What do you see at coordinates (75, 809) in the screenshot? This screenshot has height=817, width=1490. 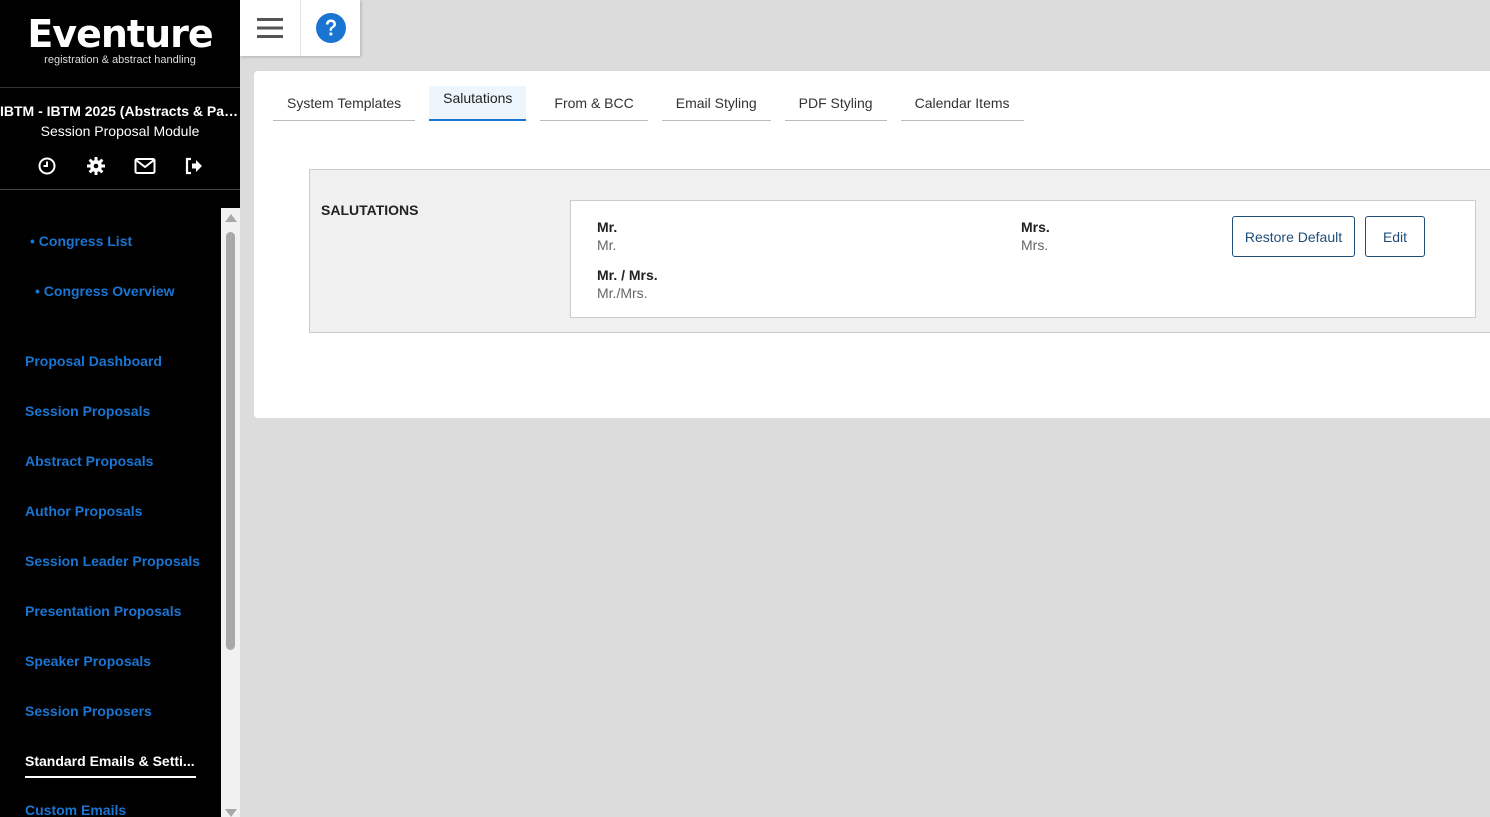 I see `sidebar-item-custom-emails: Custom Emails` at bounding box center [75, 809].